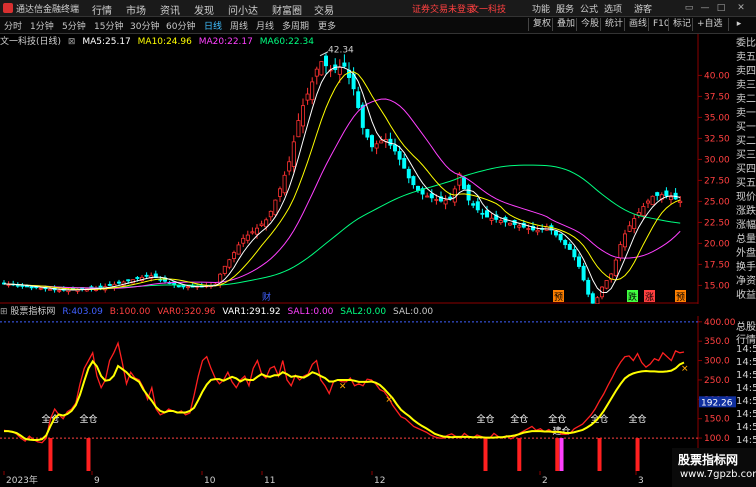  What do you see at coordinates (589, 24) in the screenshot?
I see `today-stock-button: 今股` at bounding box center [589, 24].